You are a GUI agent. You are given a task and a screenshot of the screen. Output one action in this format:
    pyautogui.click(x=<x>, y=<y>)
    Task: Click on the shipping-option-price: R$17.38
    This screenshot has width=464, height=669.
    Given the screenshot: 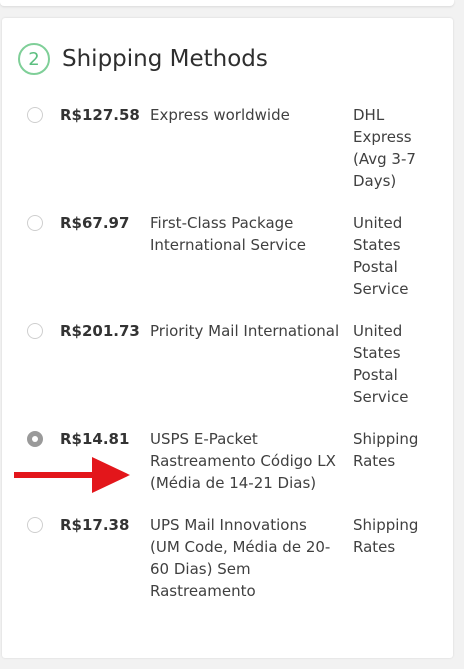 What is the action you would take?
    pyautogui.click(x=95, y=525)
    